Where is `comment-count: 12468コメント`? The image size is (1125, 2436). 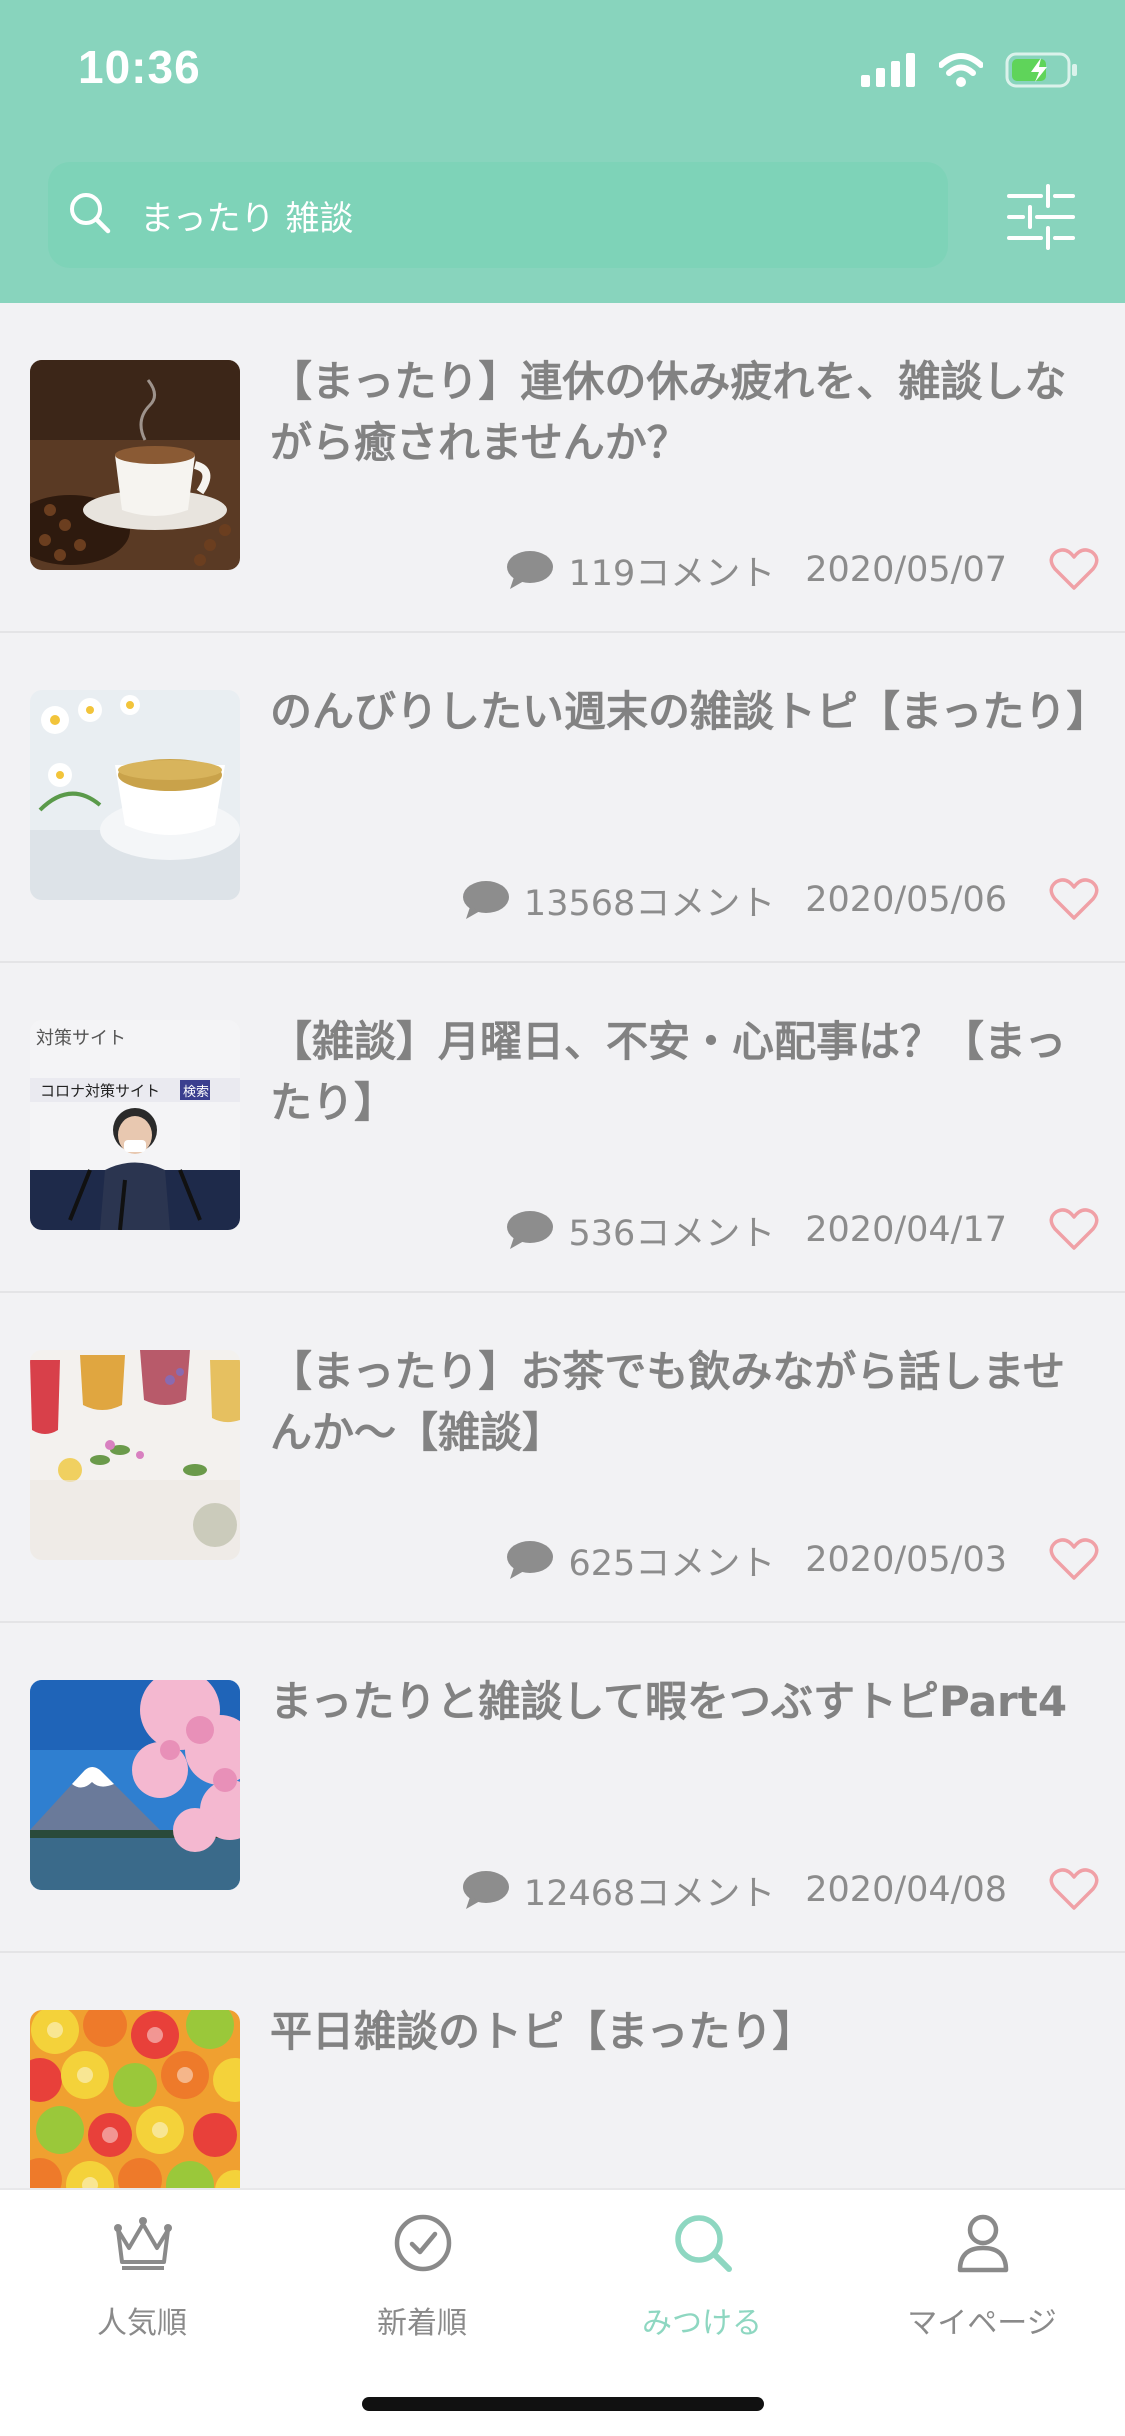 comment-count: 12468コメント is located at coordinates (649, 1893).